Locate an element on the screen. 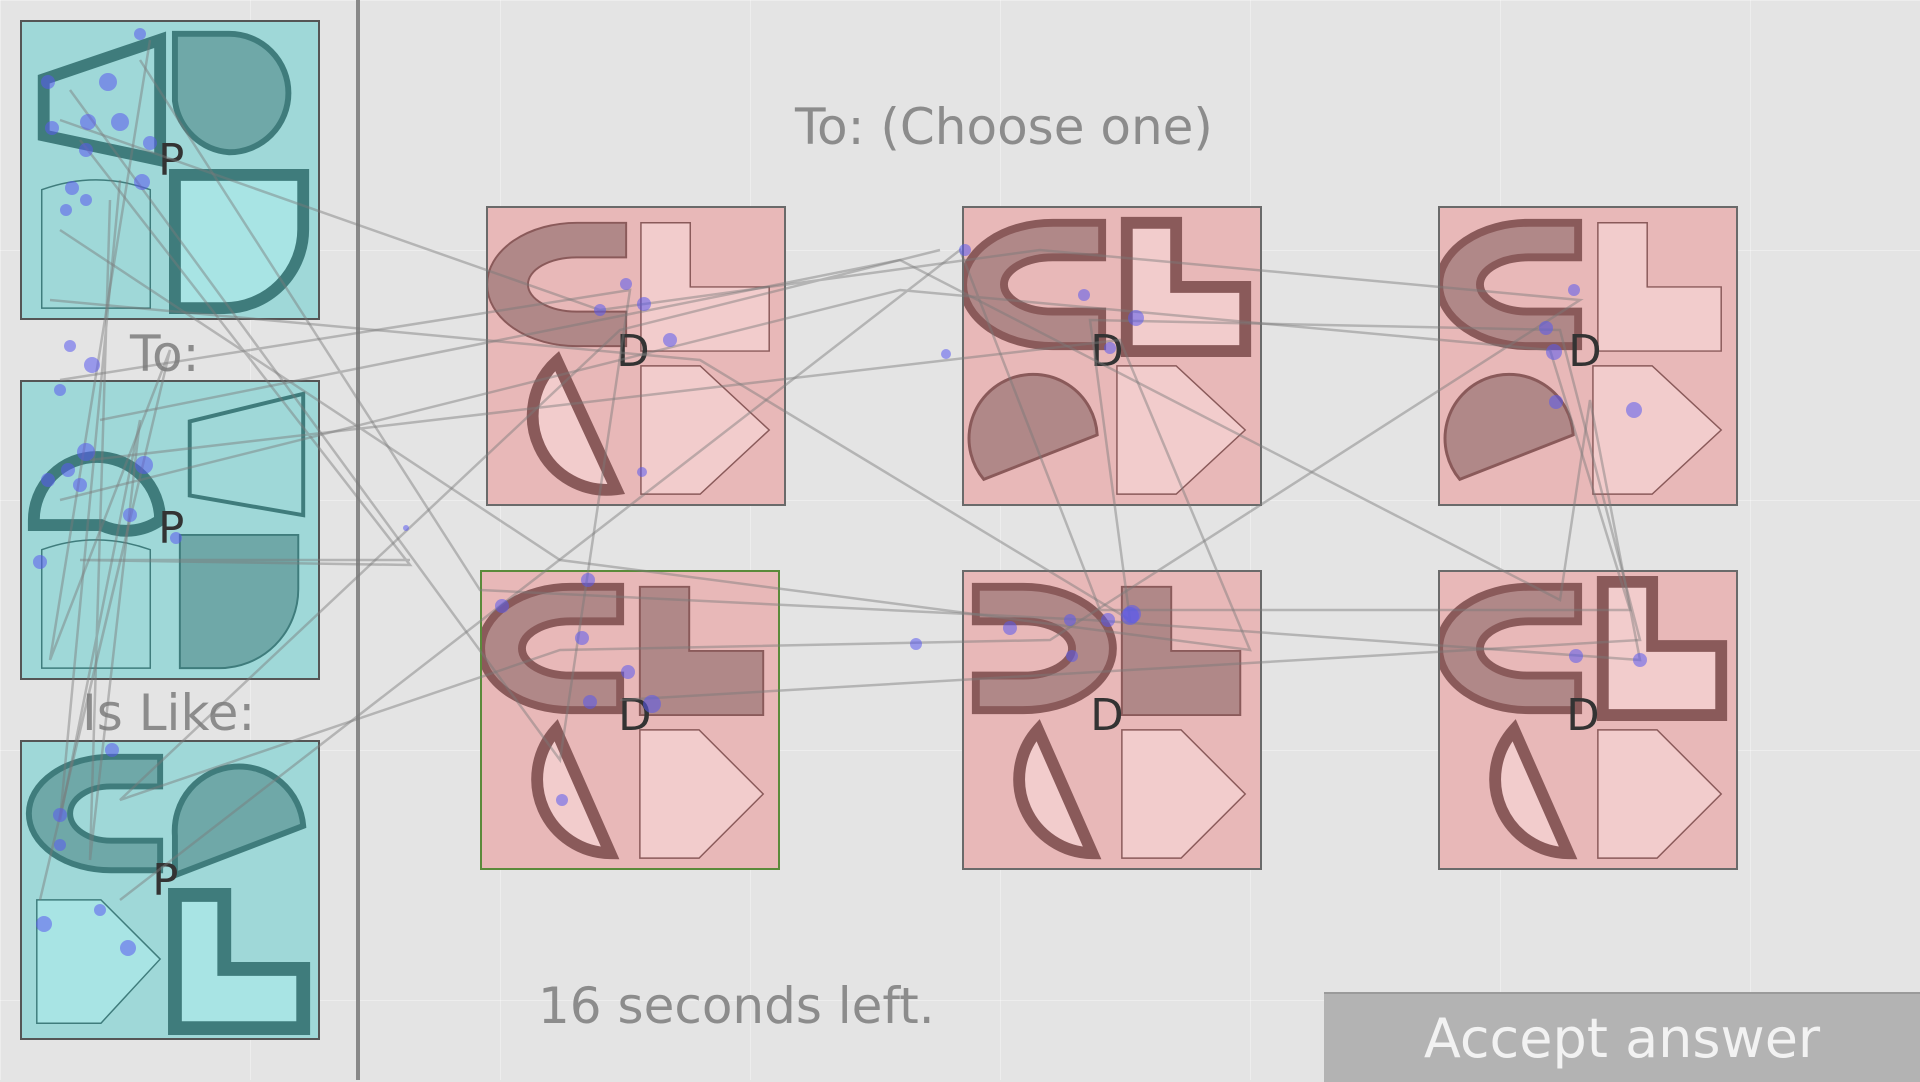 The width and height of the screenshot is (1920, 1082). option-card-4-shapes: D is located at coordinates (623, 721).